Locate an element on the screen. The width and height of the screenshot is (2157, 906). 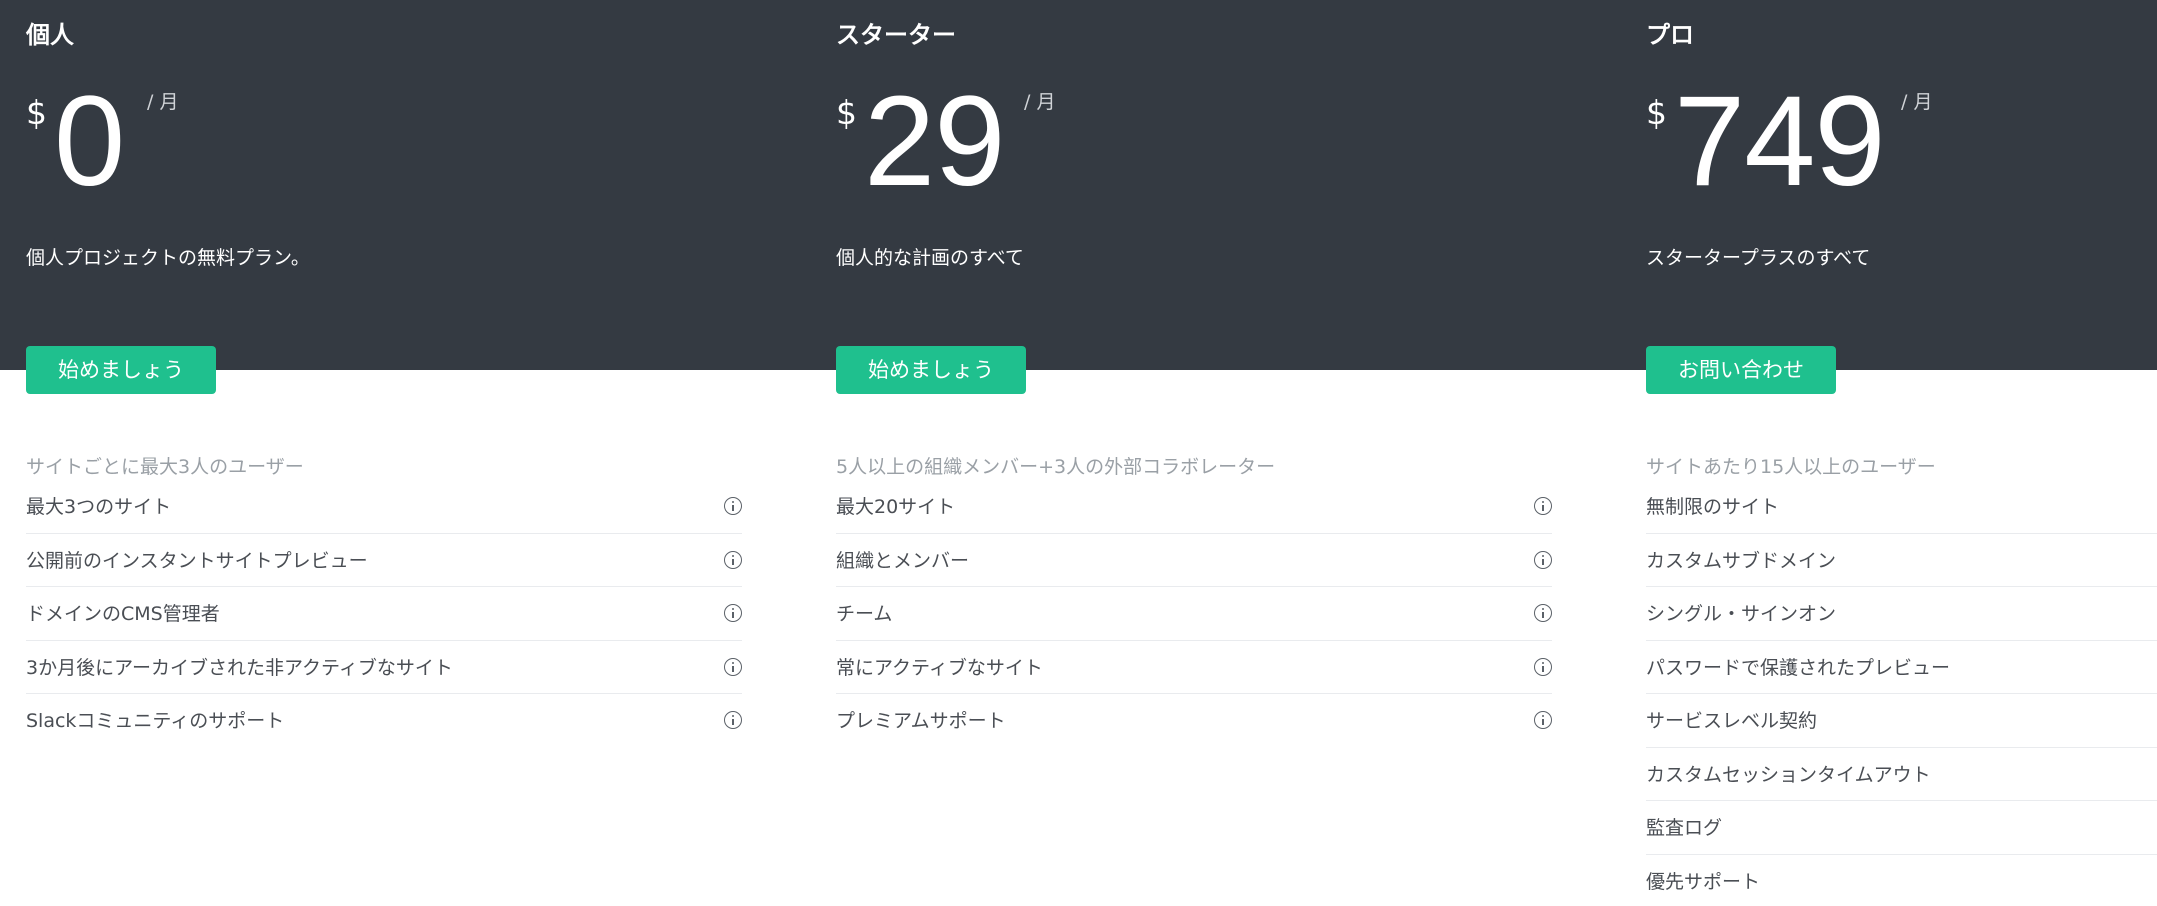
feature-label: 公開前のインスタントサイトプレビュー is located at coordinates (197, 560).